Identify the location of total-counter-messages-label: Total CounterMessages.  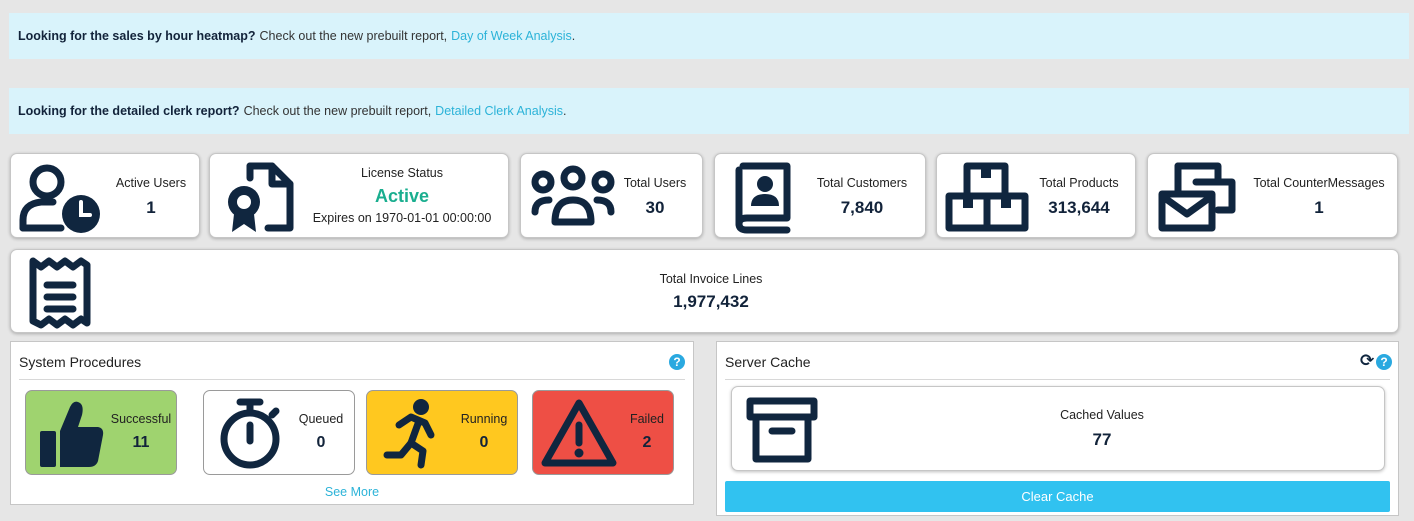
(1319, 183).